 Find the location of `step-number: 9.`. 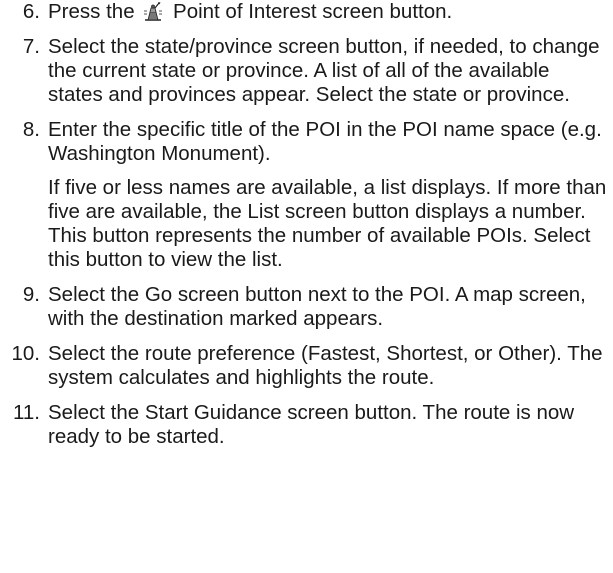

step-number: 9. is located at coordinates (31, 294).